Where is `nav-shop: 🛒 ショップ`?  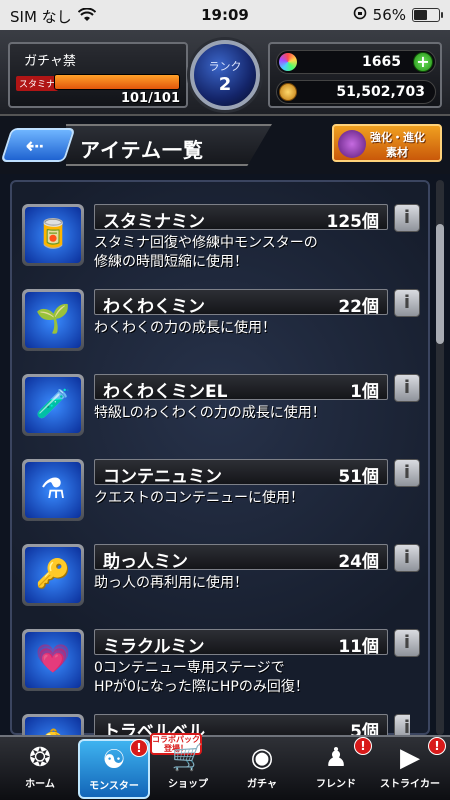 nav-shop: 🛒 ショップ is located at coordinates (188, 769).